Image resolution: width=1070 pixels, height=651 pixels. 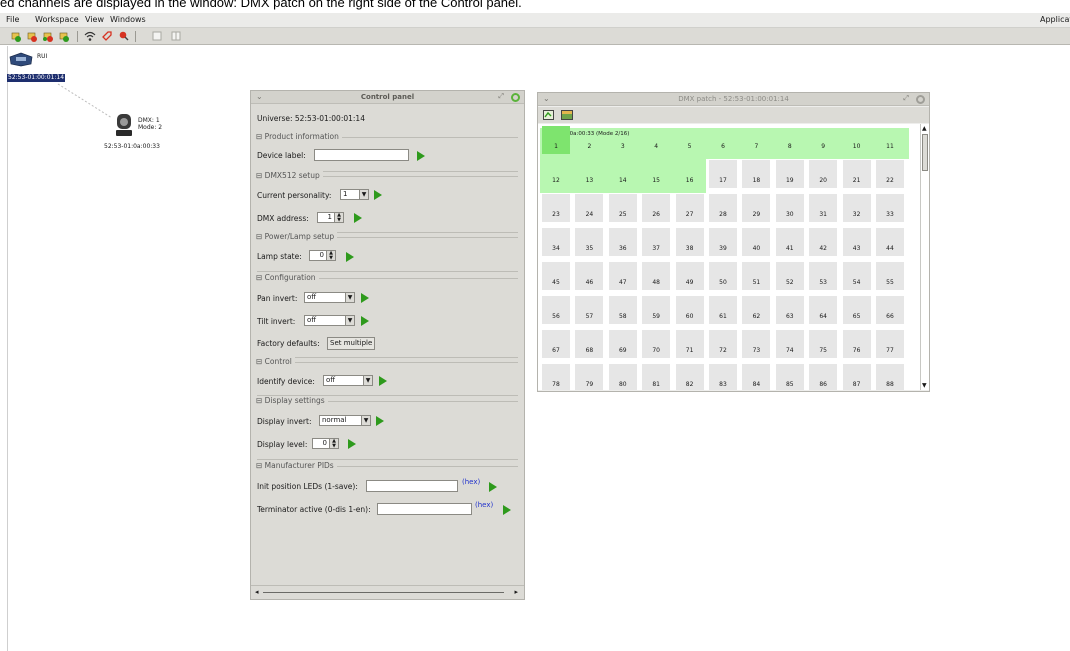 I want to click on dmx-channel-19: 19, so click(x=789, y=174).